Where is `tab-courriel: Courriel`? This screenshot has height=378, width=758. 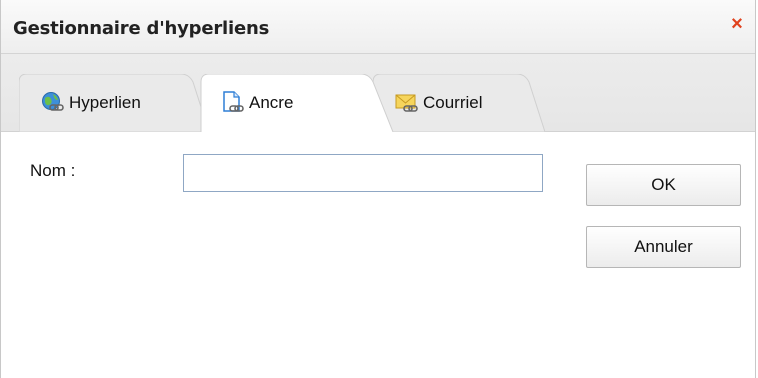 tab-courriel: Courriel is located at coordinates (459, 103).